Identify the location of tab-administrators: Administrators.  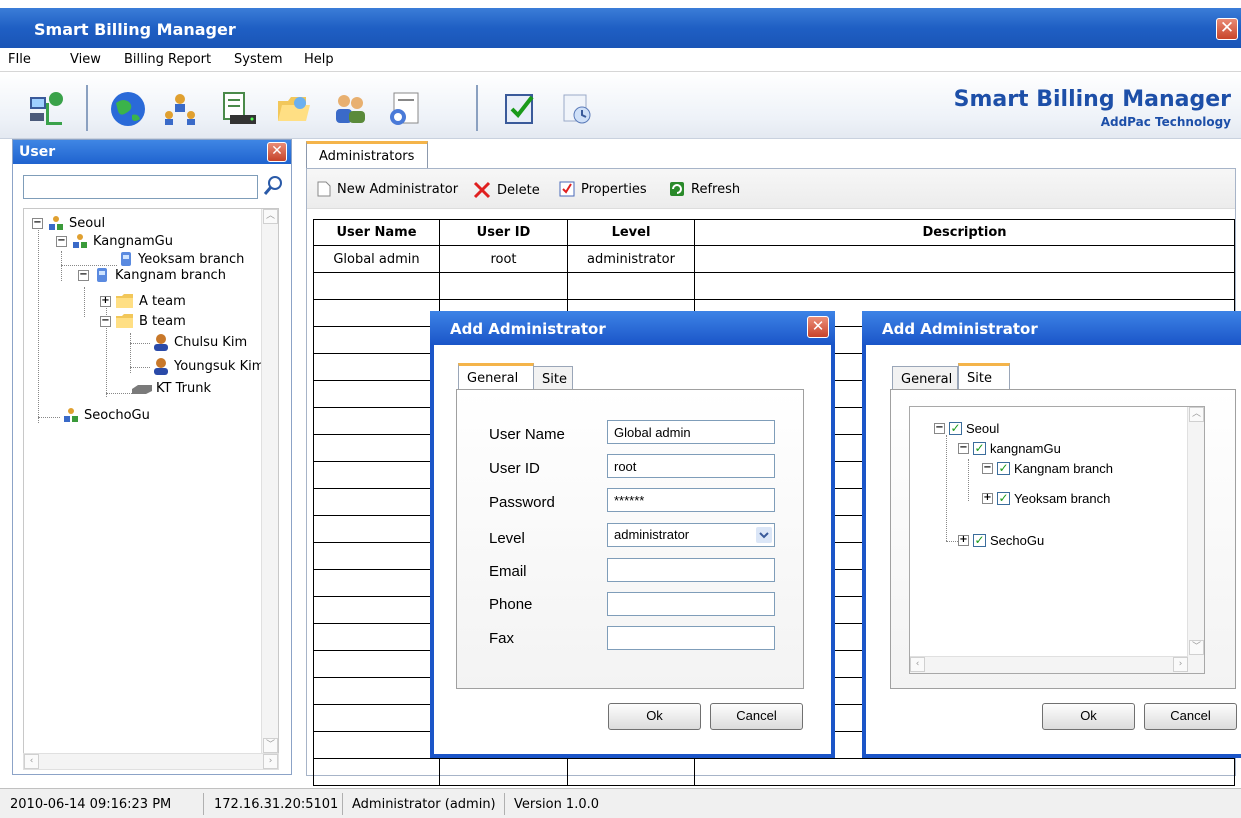
(367, 155).